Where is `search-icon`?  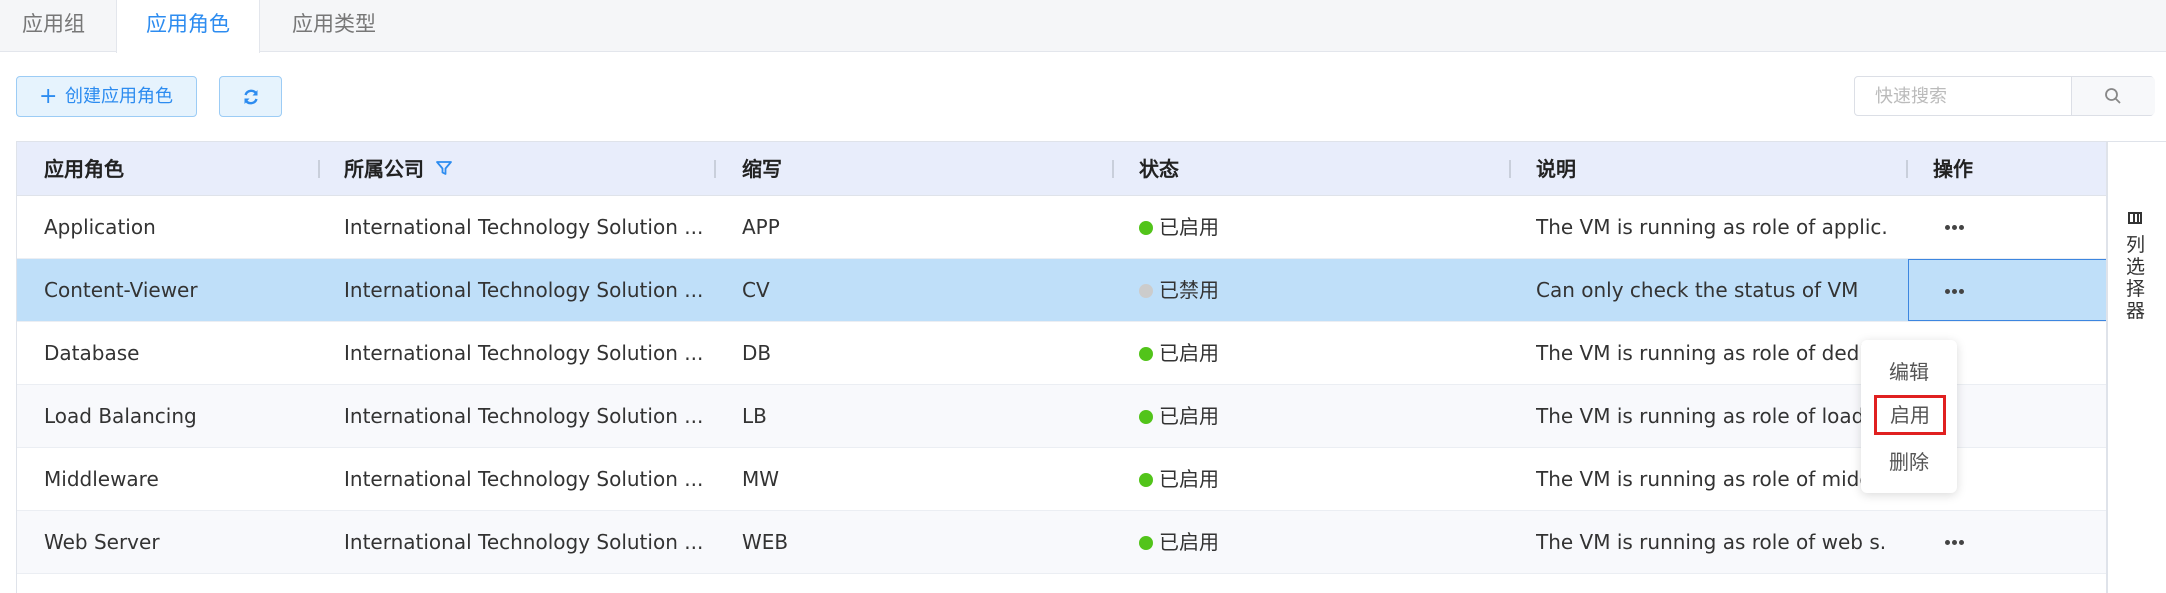
search-icon is located at coordinates (2113, 96).